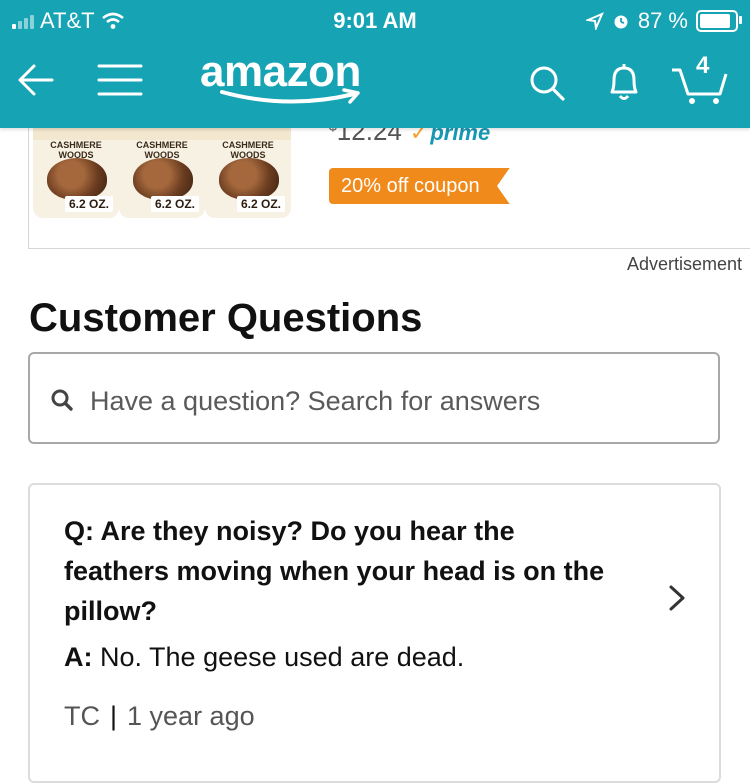 The height and width of the screenshot is (783, 750). What do you see at coordinates (82, 716) in the screenshot?
I see `answer-author: TC` at bounding box center [82, 716].